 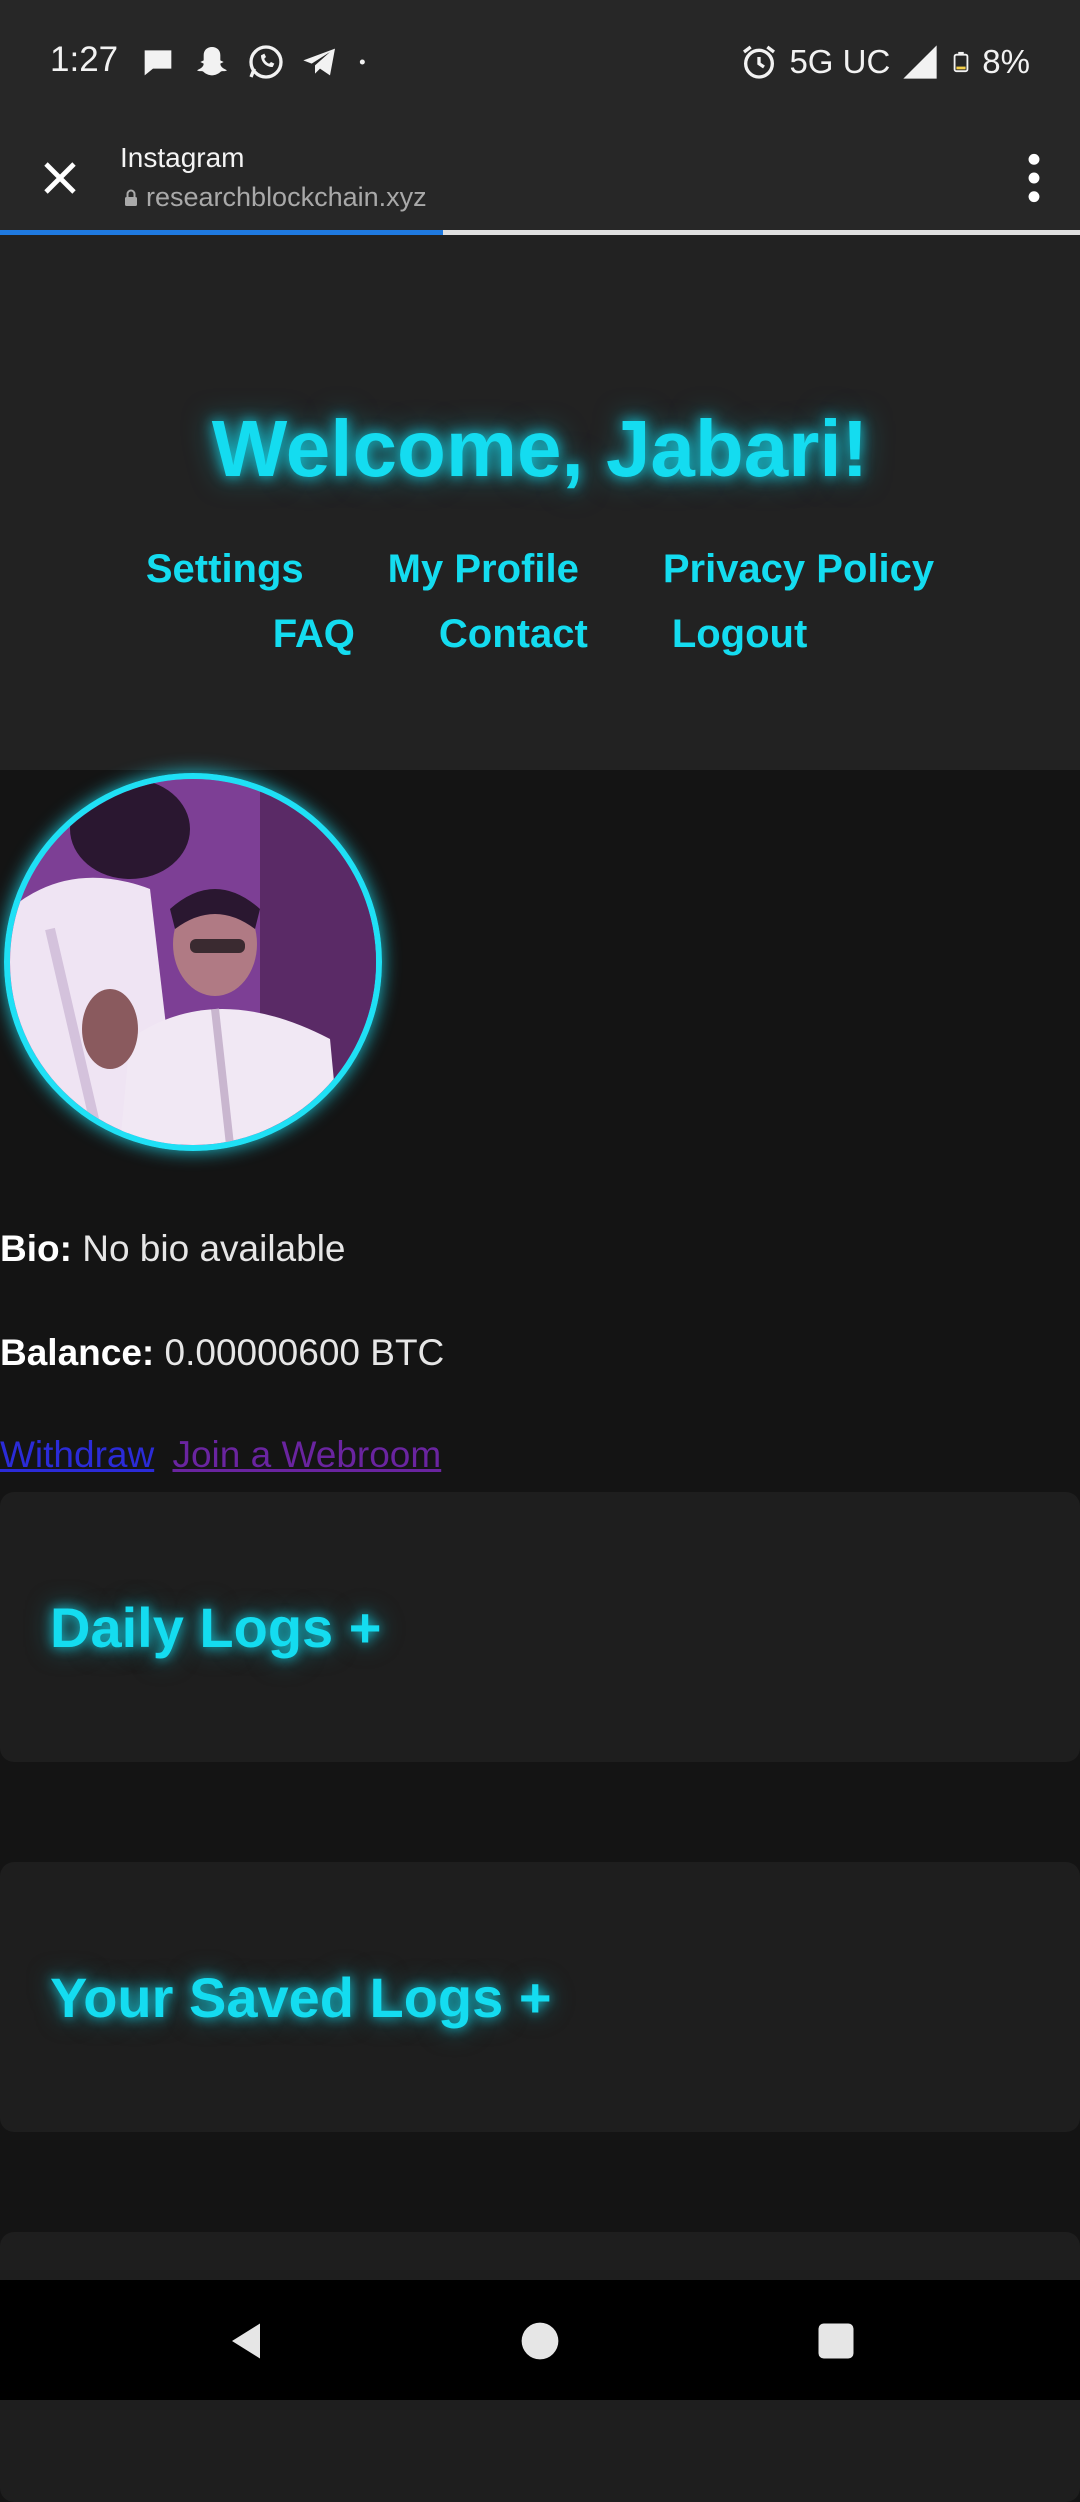 I want to click on lock-icon, so click(x=131, y=197).